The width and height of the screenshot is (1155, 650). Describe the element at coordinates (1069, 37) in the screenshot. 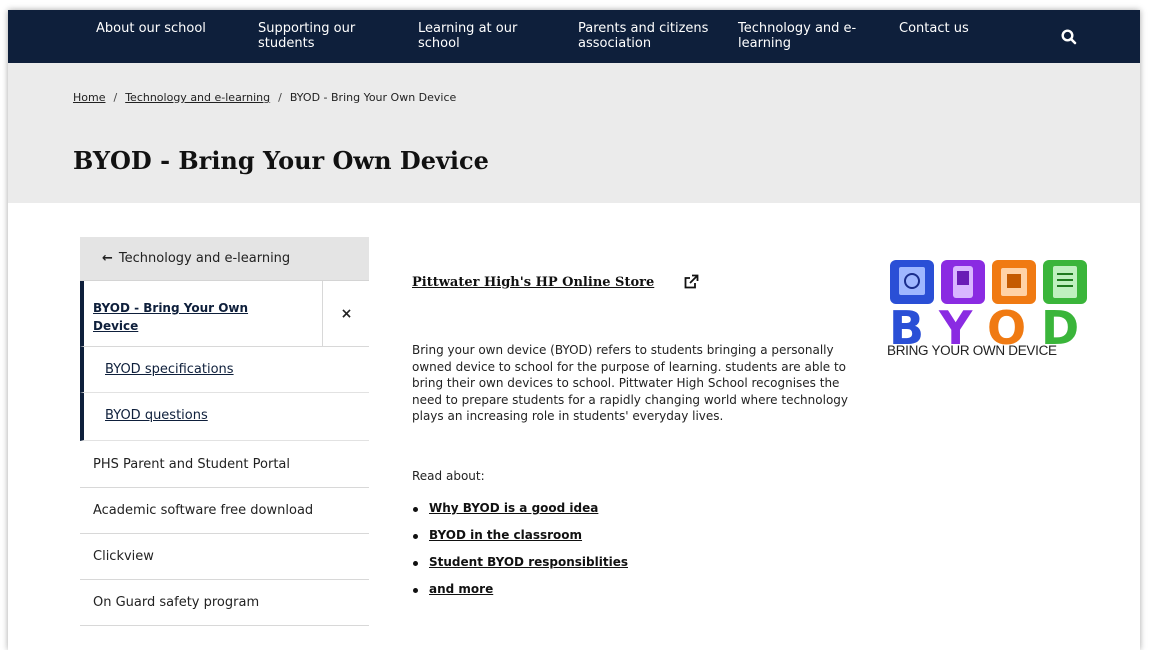

I see `search-icon` at that location.